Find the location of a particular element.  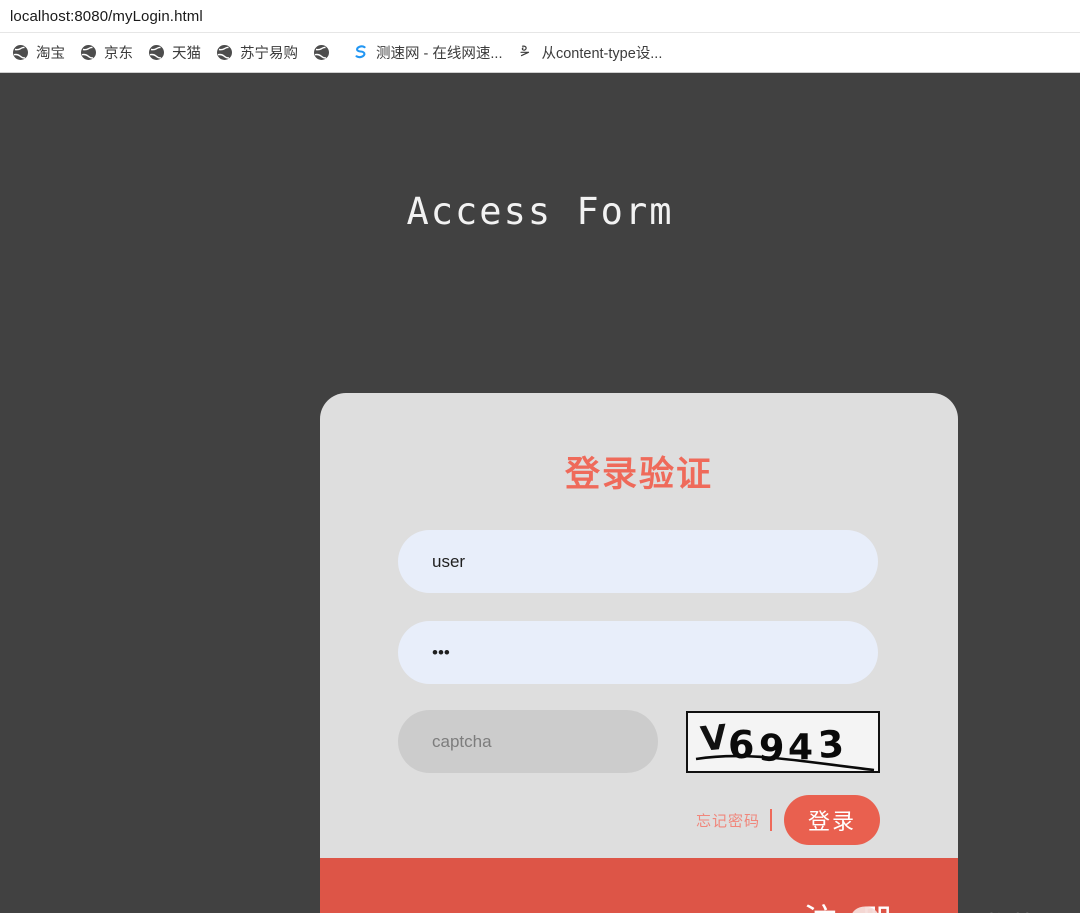

forgot-password-link: 忘记密码 is located at coordinates (728, 820).